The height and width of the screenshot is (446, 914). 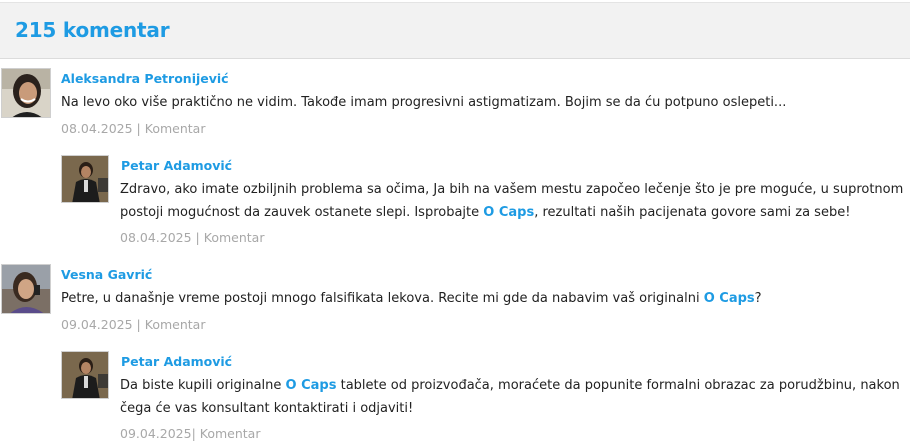 I want to click on comment-author: Vesna Gavrić, so click(x=106, y=274).